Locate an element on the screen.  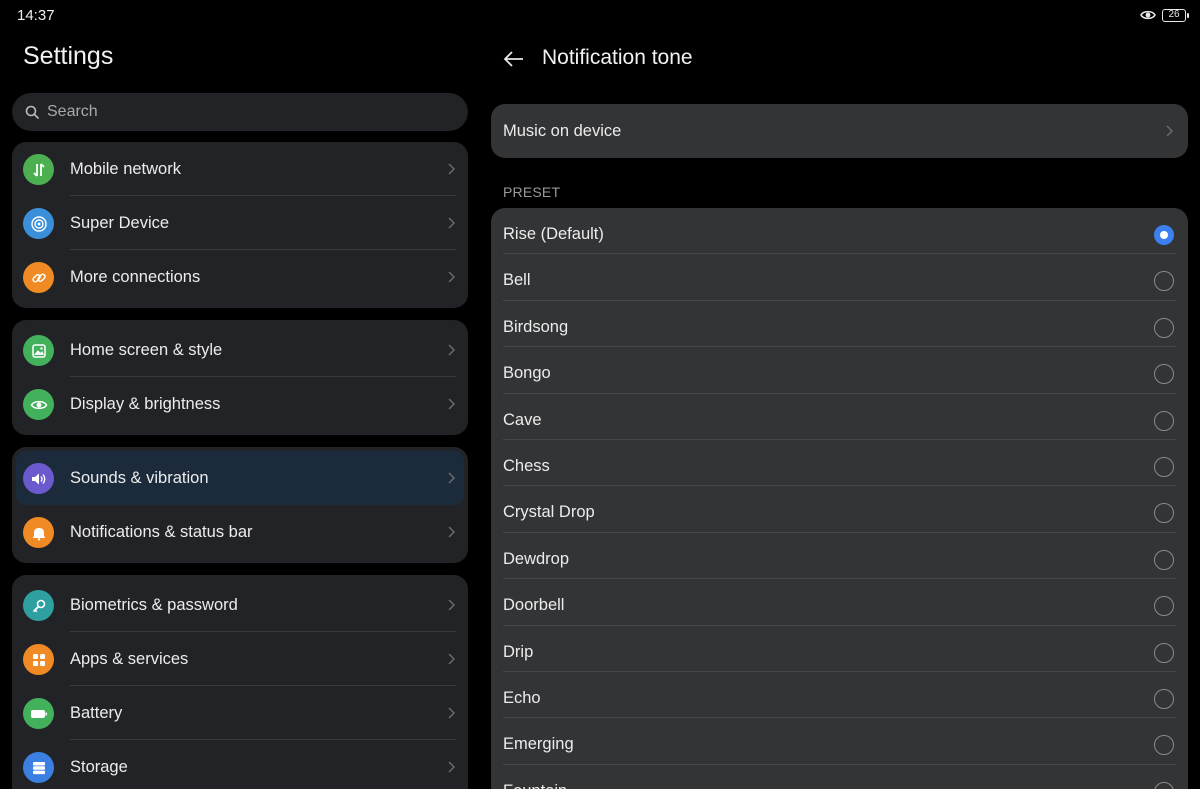
sidebar-item-biometrics: Biometrics & password is located at coordinates (240, 605).